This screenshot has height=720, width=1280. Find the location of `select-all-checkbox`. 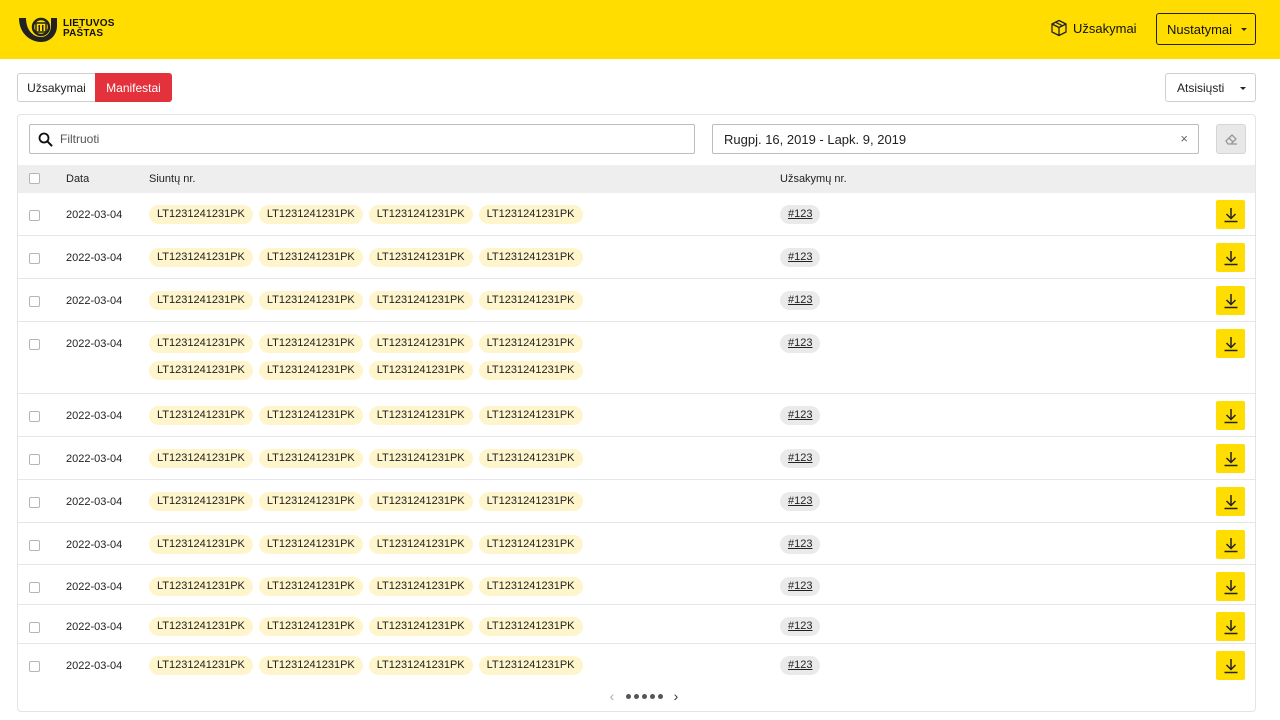

select-all-checkbox is located at coordinates (34, 178).